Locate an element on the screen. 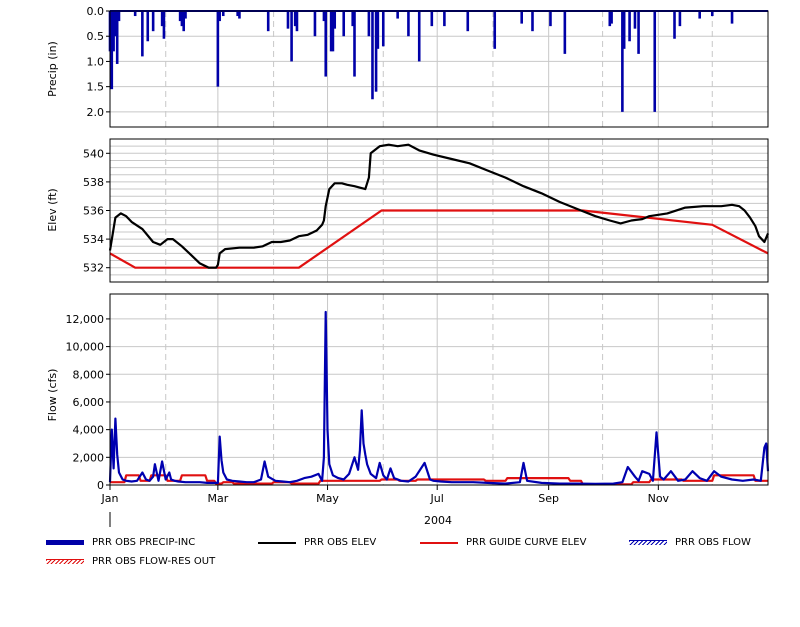 This screenshot has width=800, height=627. y-tick-label: 8,000 is located at coordinates (89, 374).